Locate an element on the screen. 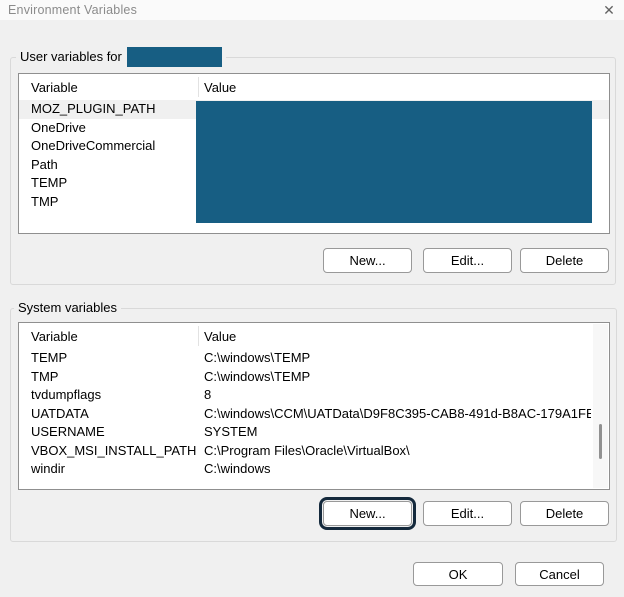  system-table-header: Variable Value is located at coordinates (314, 336).